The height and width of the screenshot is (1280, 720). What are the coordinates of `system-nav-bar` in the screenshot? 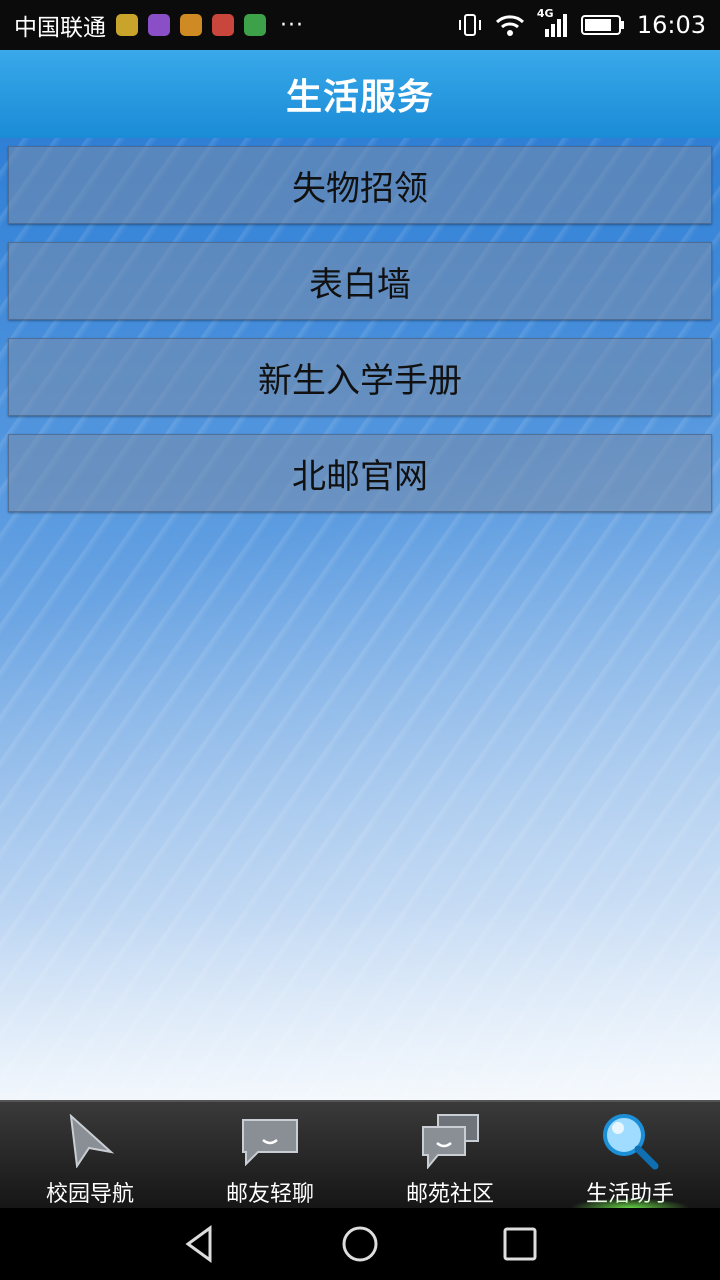 It's located at (360, 1244).